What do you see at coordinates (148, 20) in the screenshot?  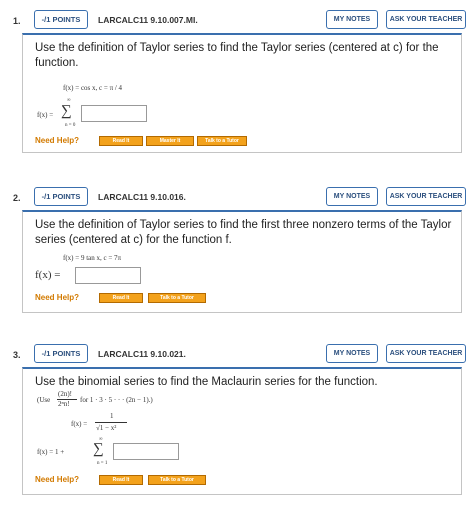 I see `question-code: LARCALC11 9.10.007.MI.` at bounding box center [148, 20].